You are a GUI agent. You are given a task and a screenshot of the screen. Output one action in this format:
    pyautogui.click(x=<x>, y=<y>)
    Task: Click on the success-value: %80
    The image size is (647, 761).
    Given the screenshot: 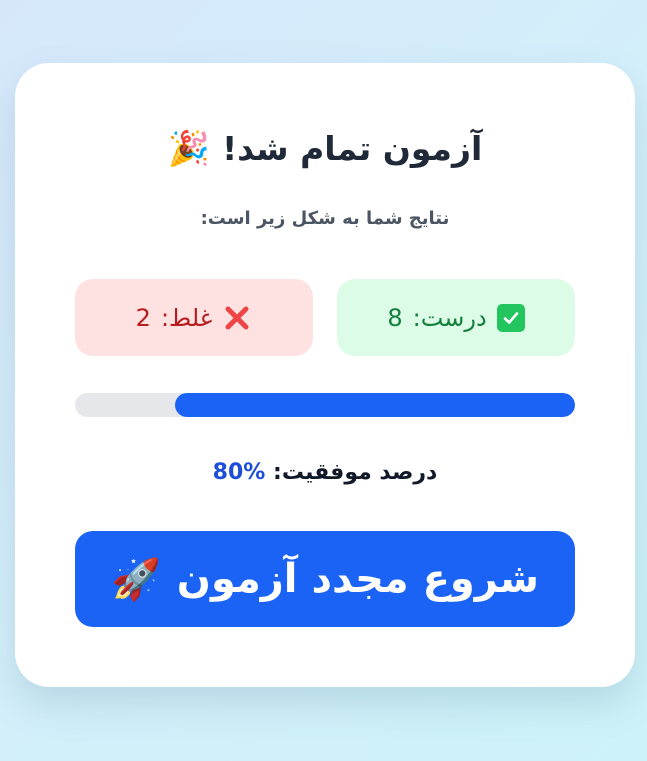 What is the action you would take?
    pyautogui.click(x=239, y=472)
    